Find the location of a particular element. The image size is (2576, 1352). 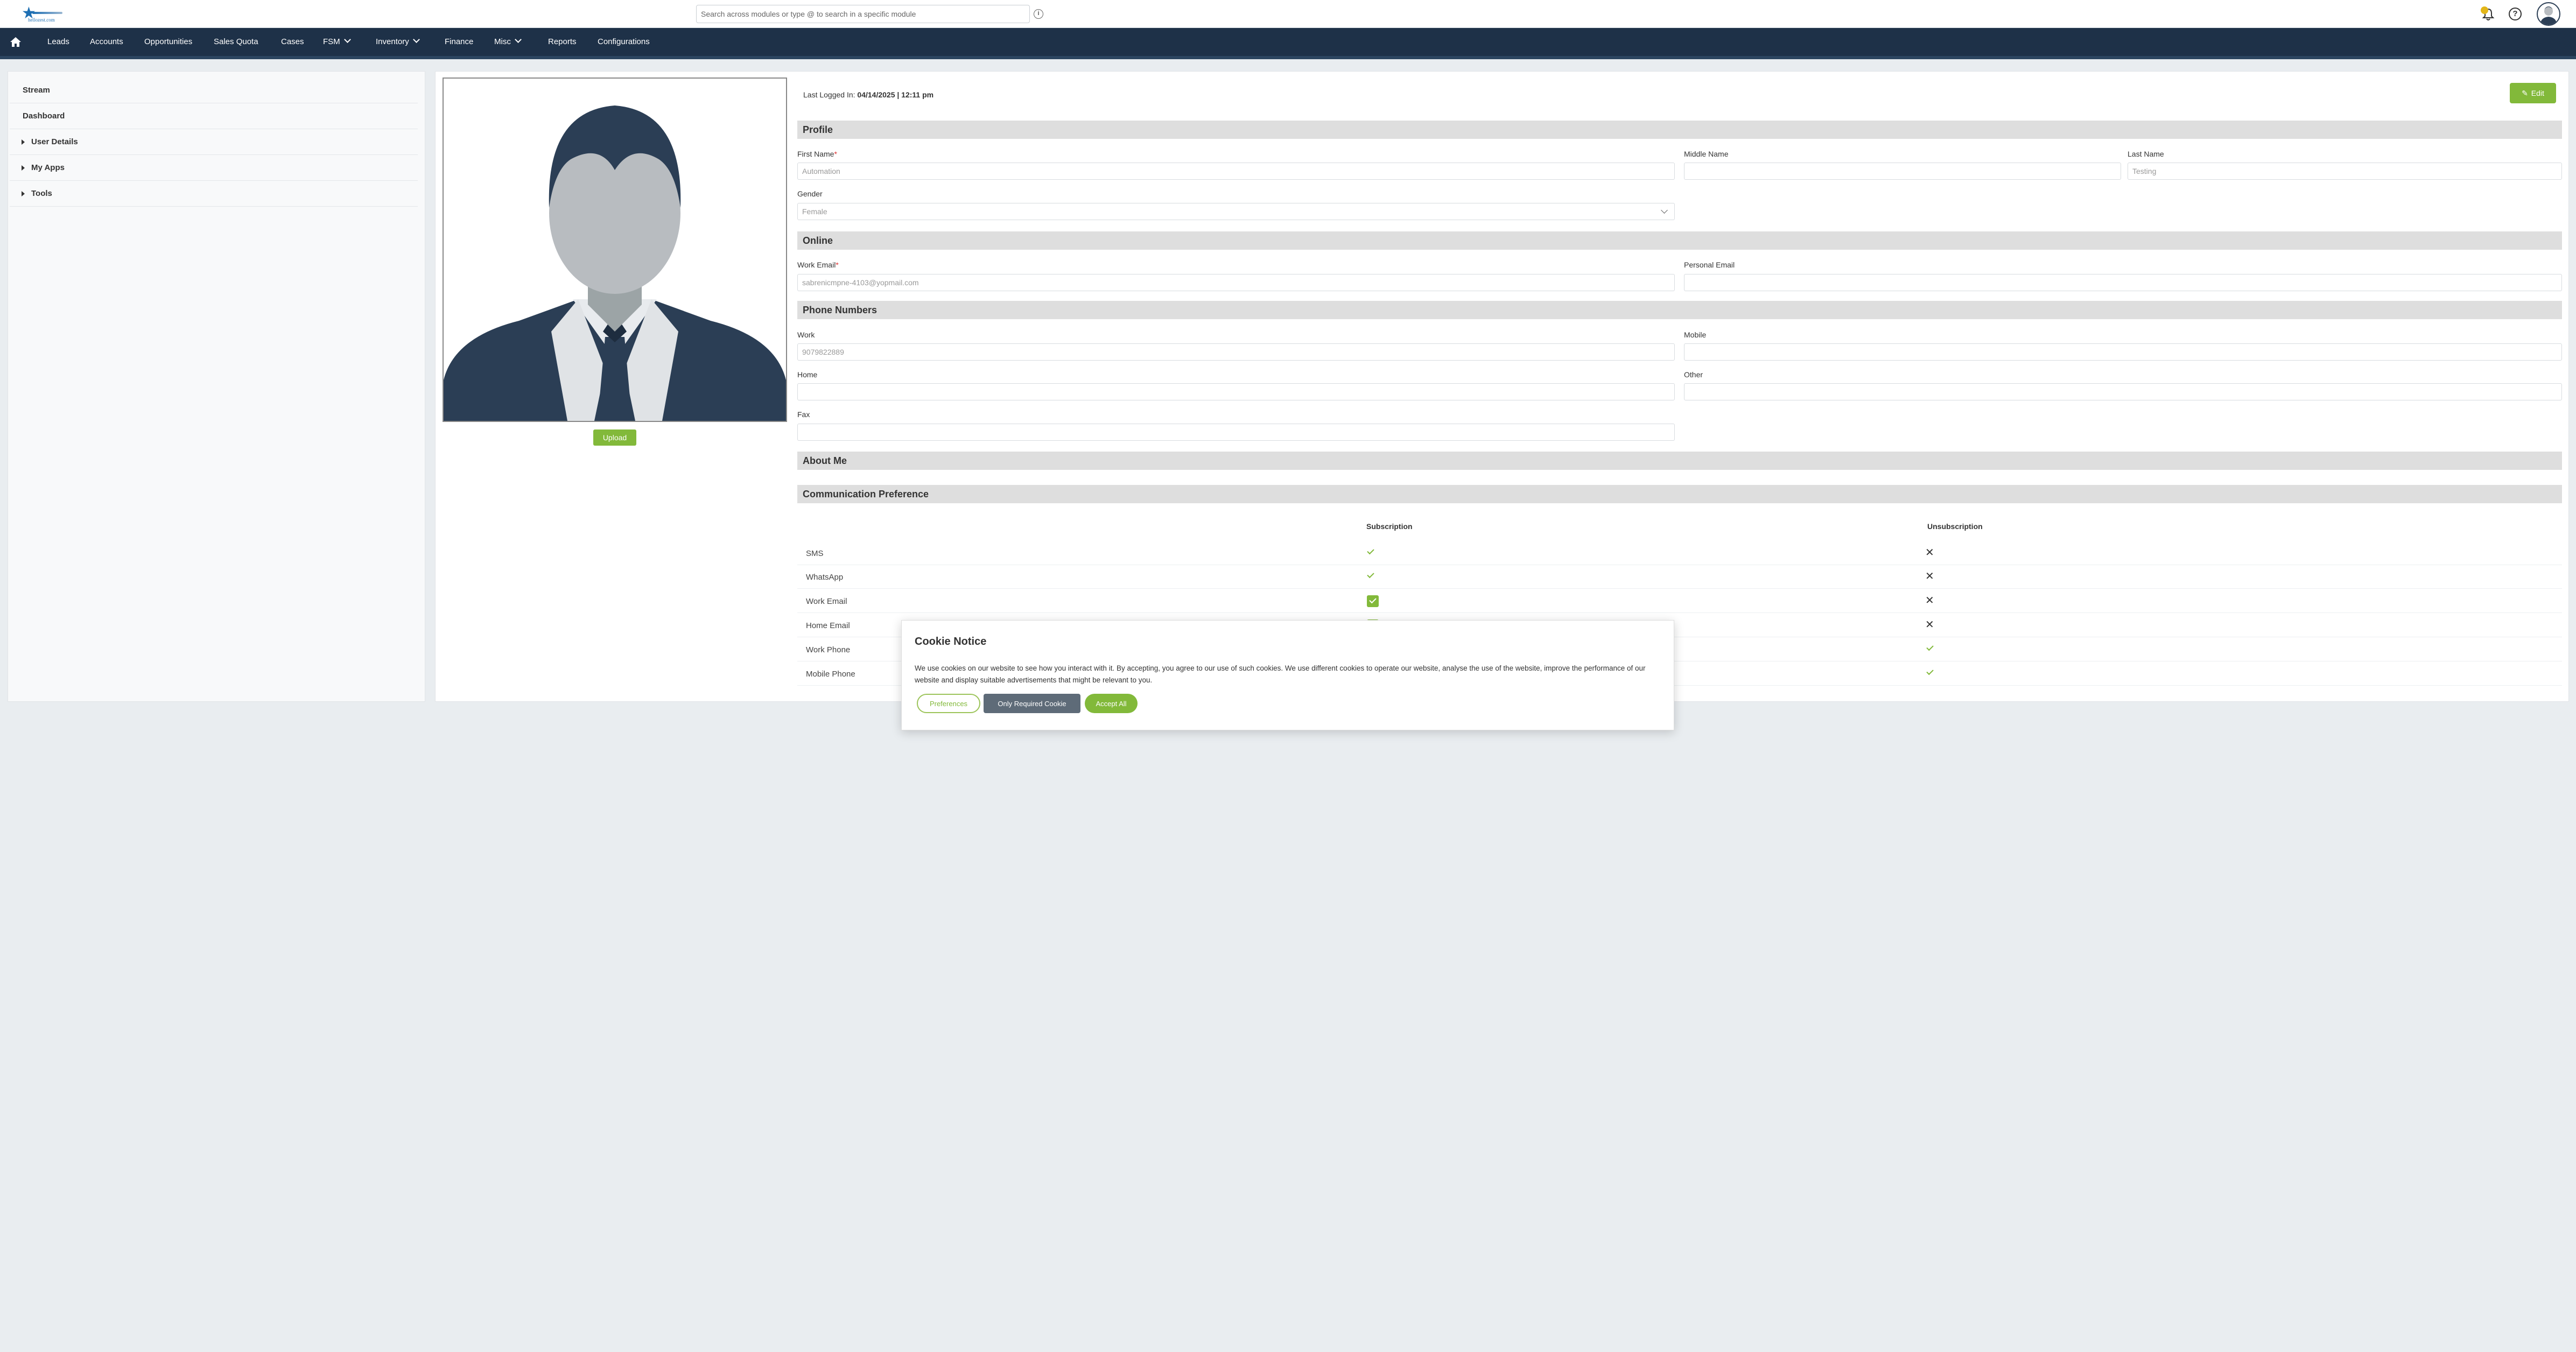

nav-opportunities: Opportunities is located at coordinates (168, 42).